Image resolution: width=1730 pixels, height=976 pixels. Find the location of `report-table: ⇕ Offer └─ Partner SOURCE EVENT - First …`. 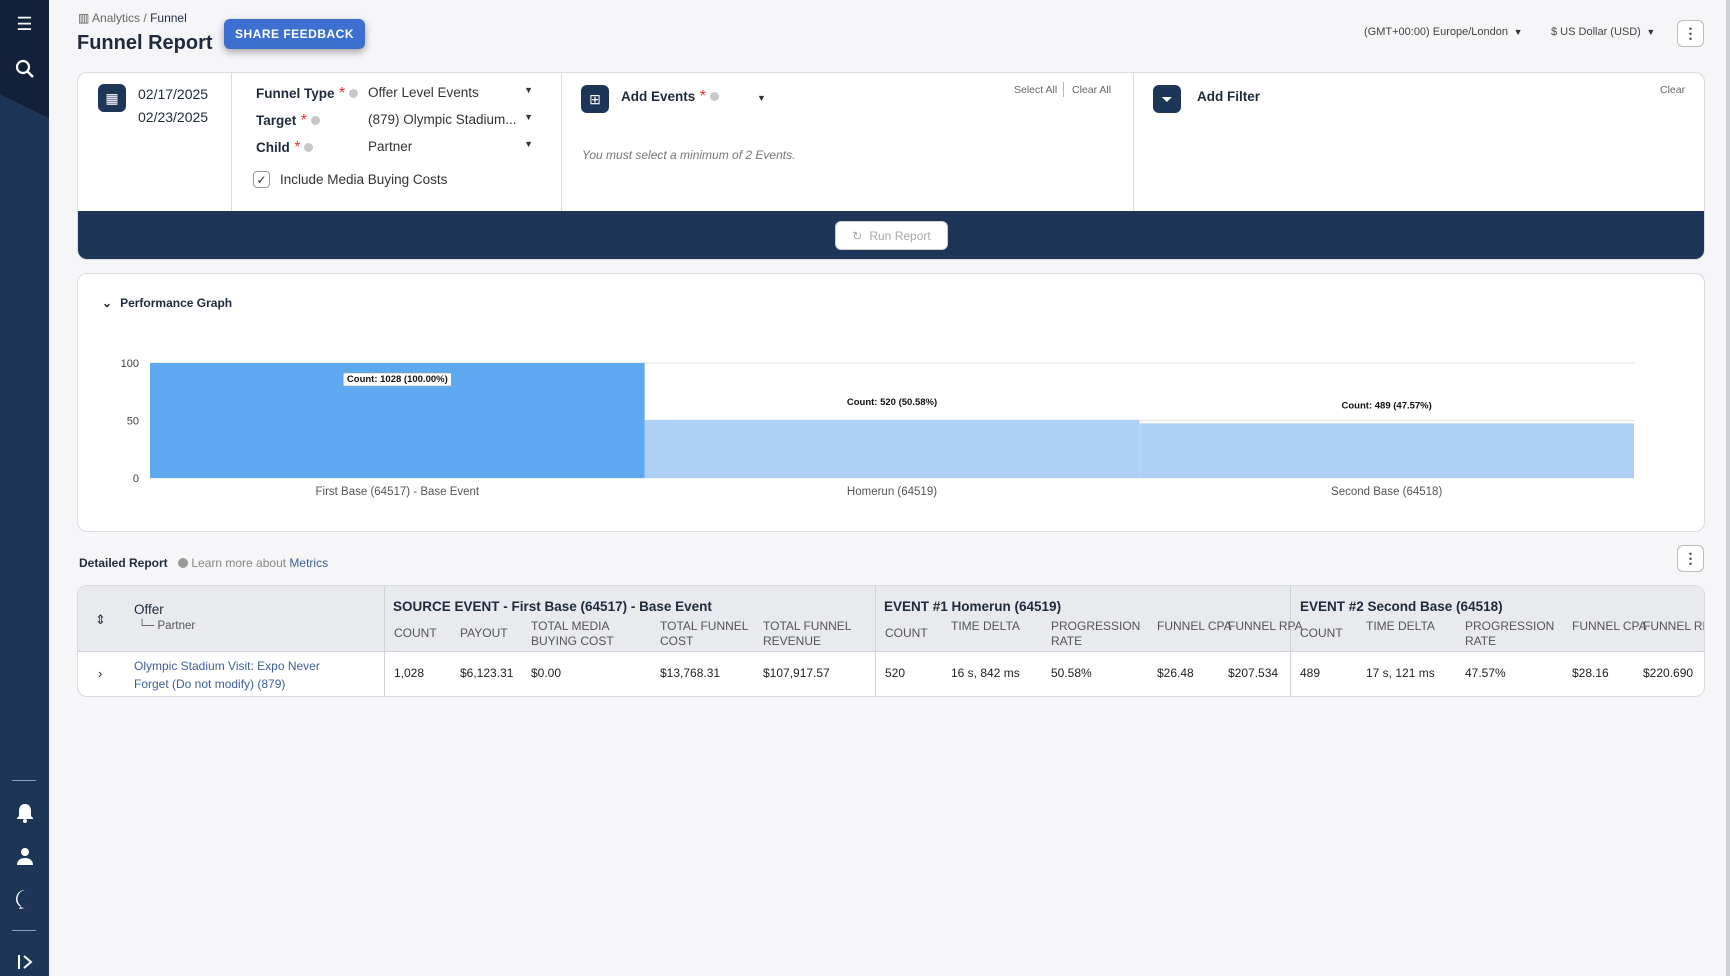

report-table: ⇕ Offer └─ Partner SOURCE EVENT - First … is located at coordinates (891, 641).